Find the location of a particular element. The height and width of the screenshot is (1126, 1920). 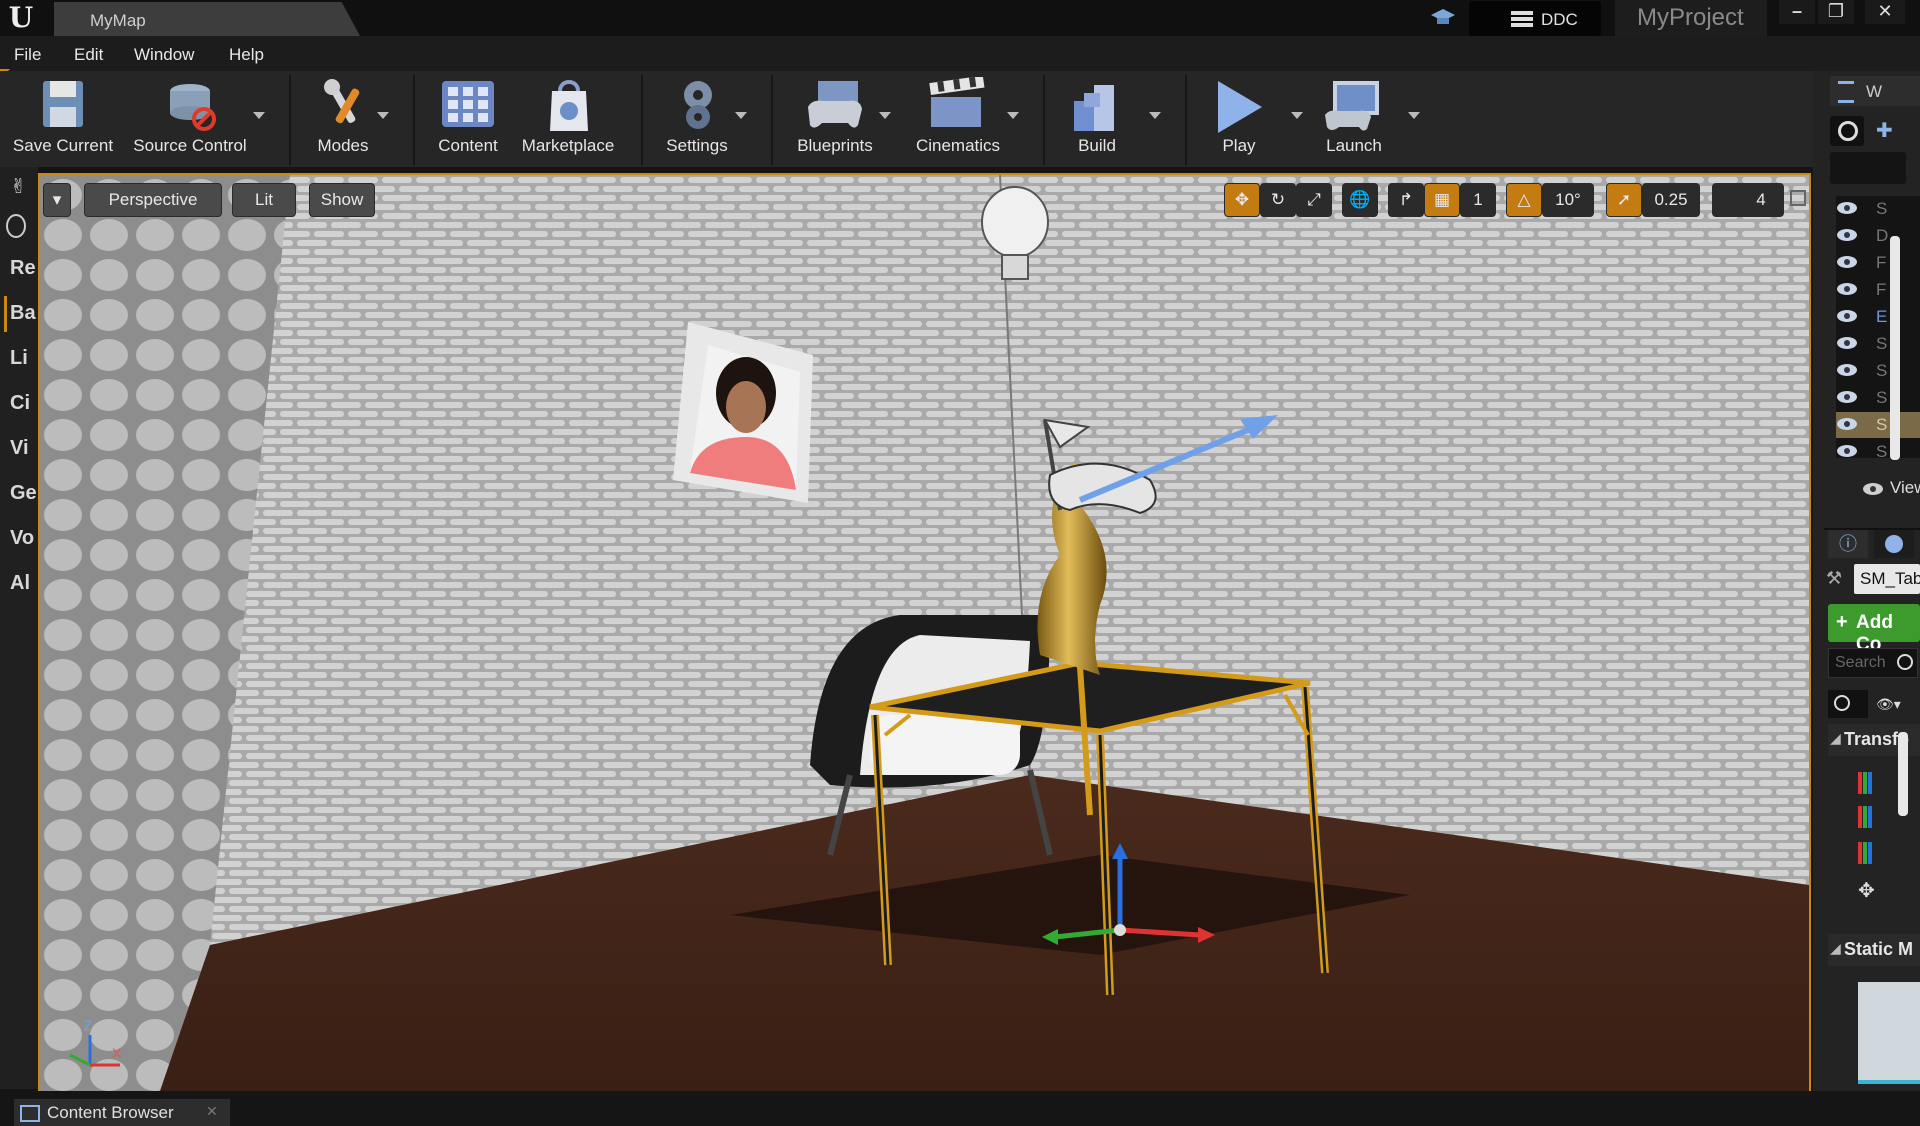

rotation-snap-icon: △ is located at coordinates (1524, 200).